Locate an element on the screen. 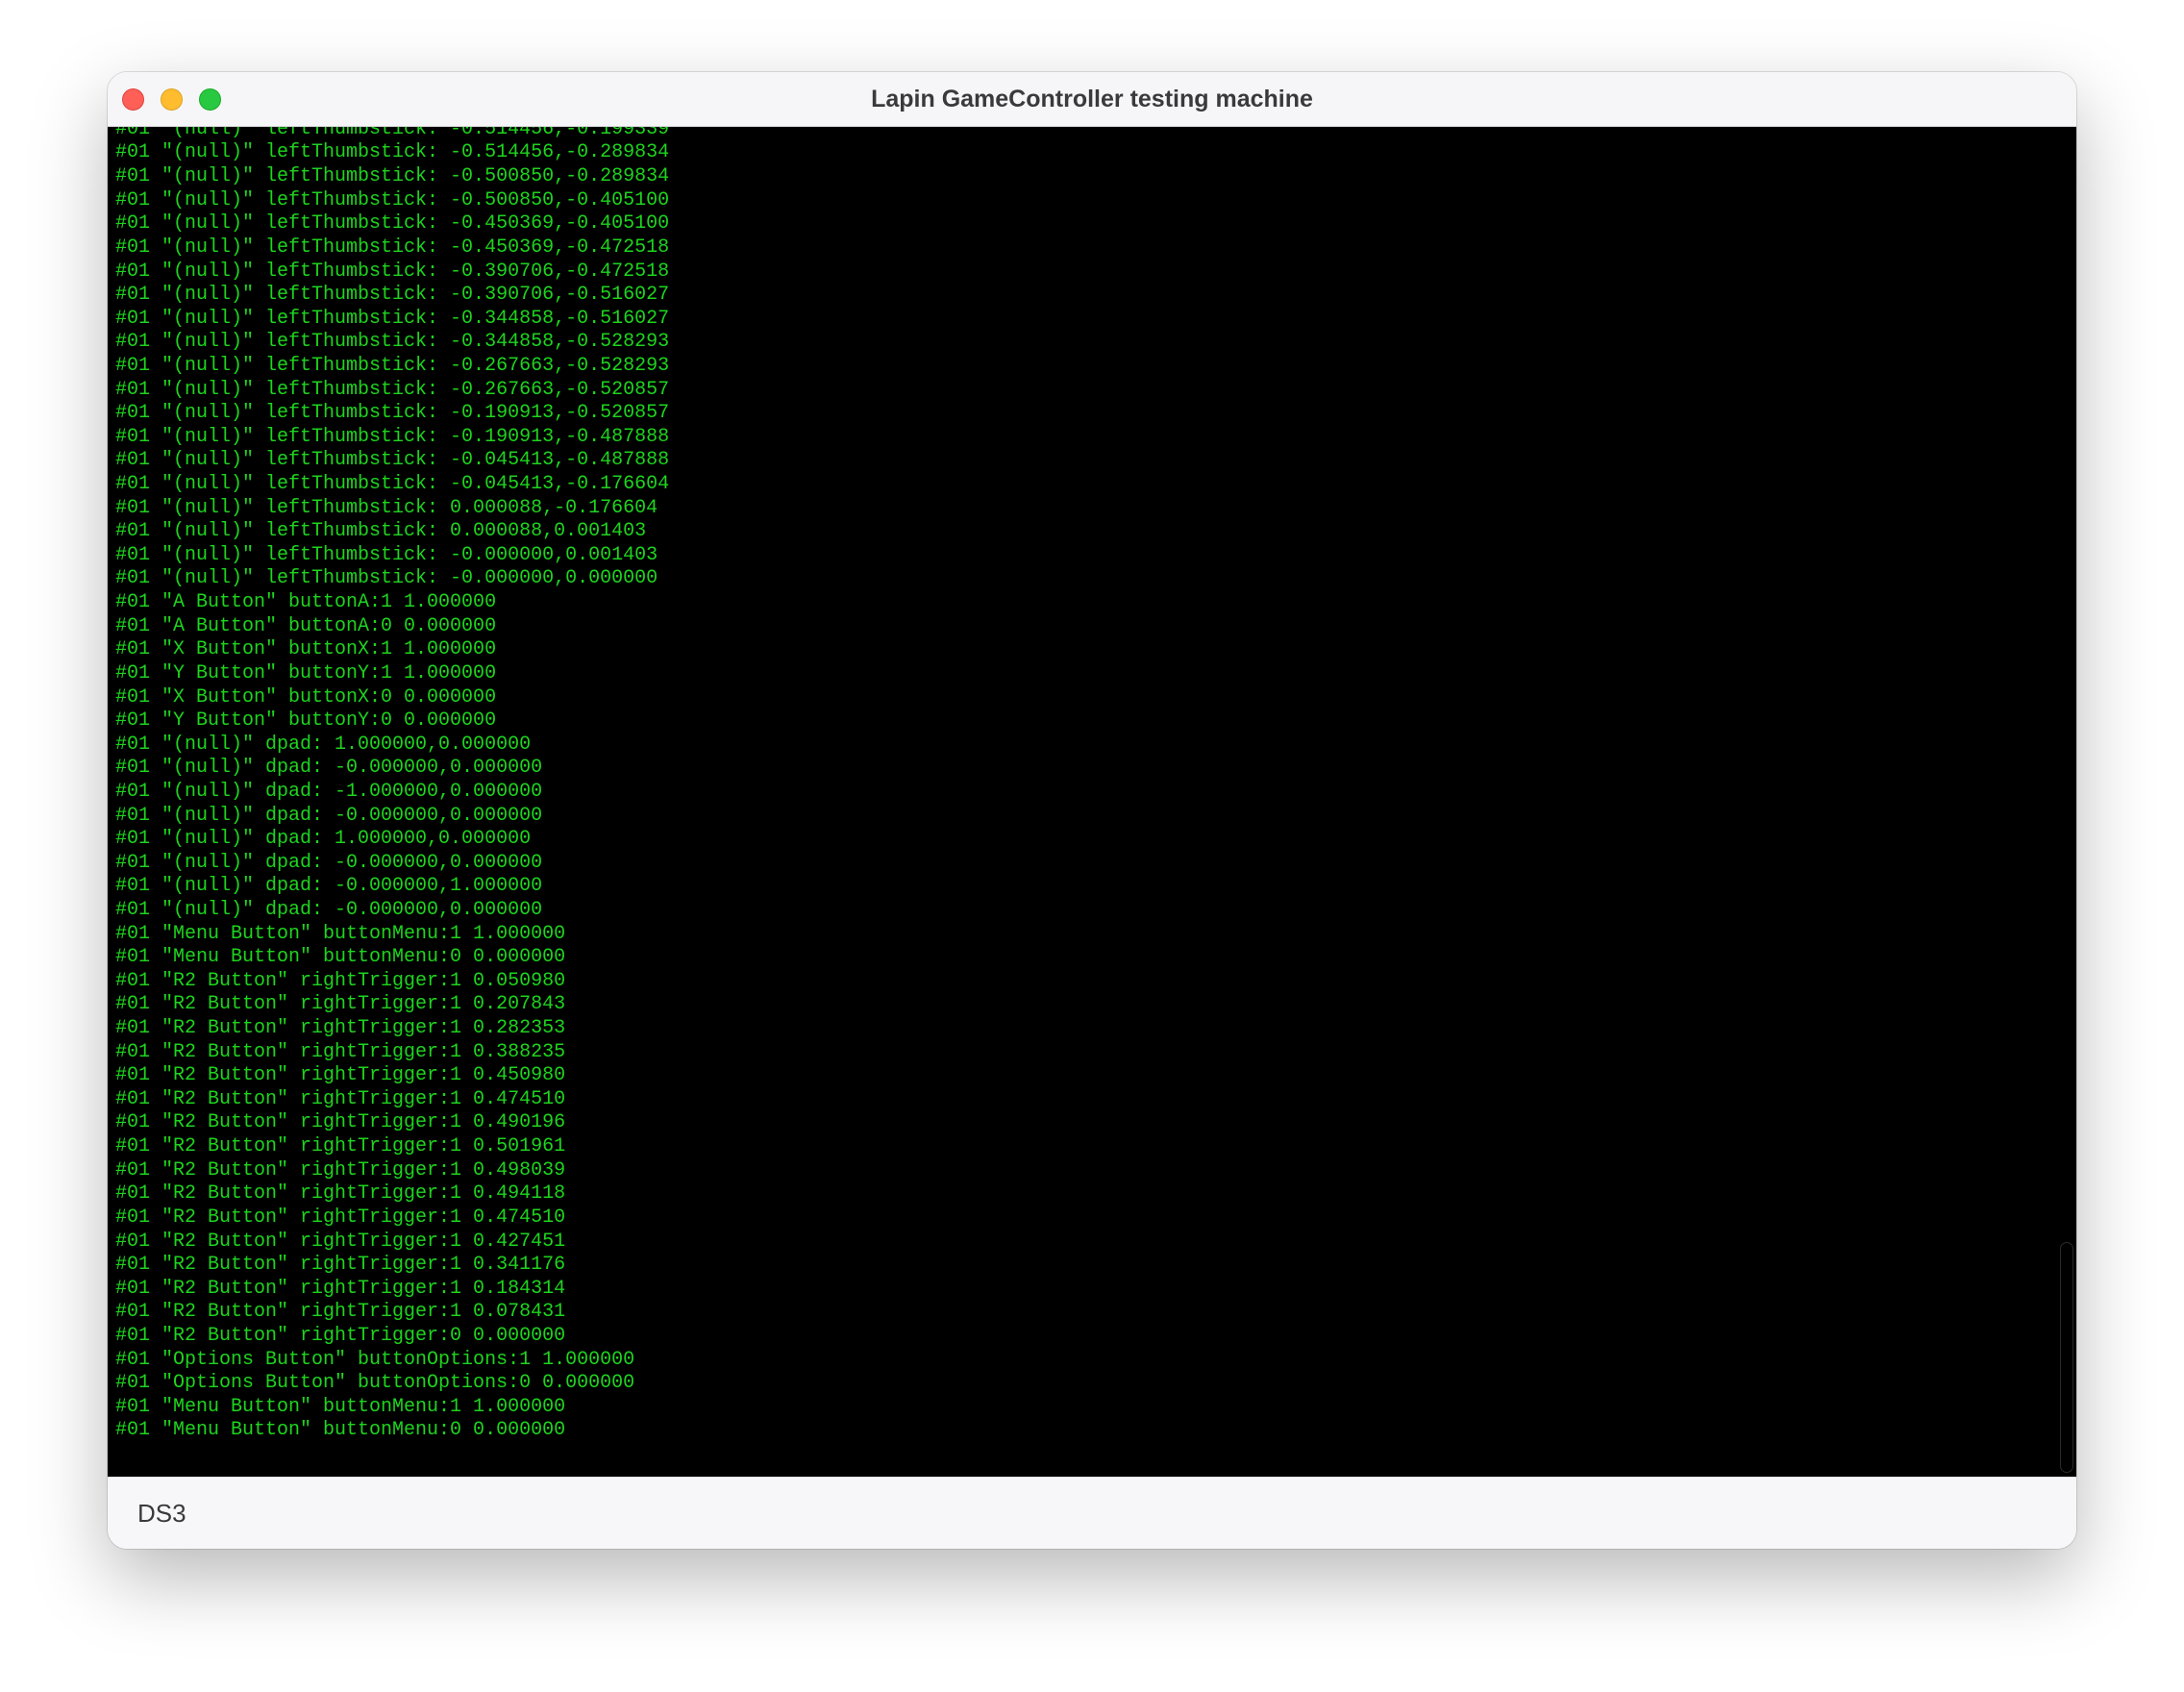 This screenshot has height=1692, width=2184. log-line: #01 "X Button" buttonX:0 0.000000 is located at coordinates (306, 697).